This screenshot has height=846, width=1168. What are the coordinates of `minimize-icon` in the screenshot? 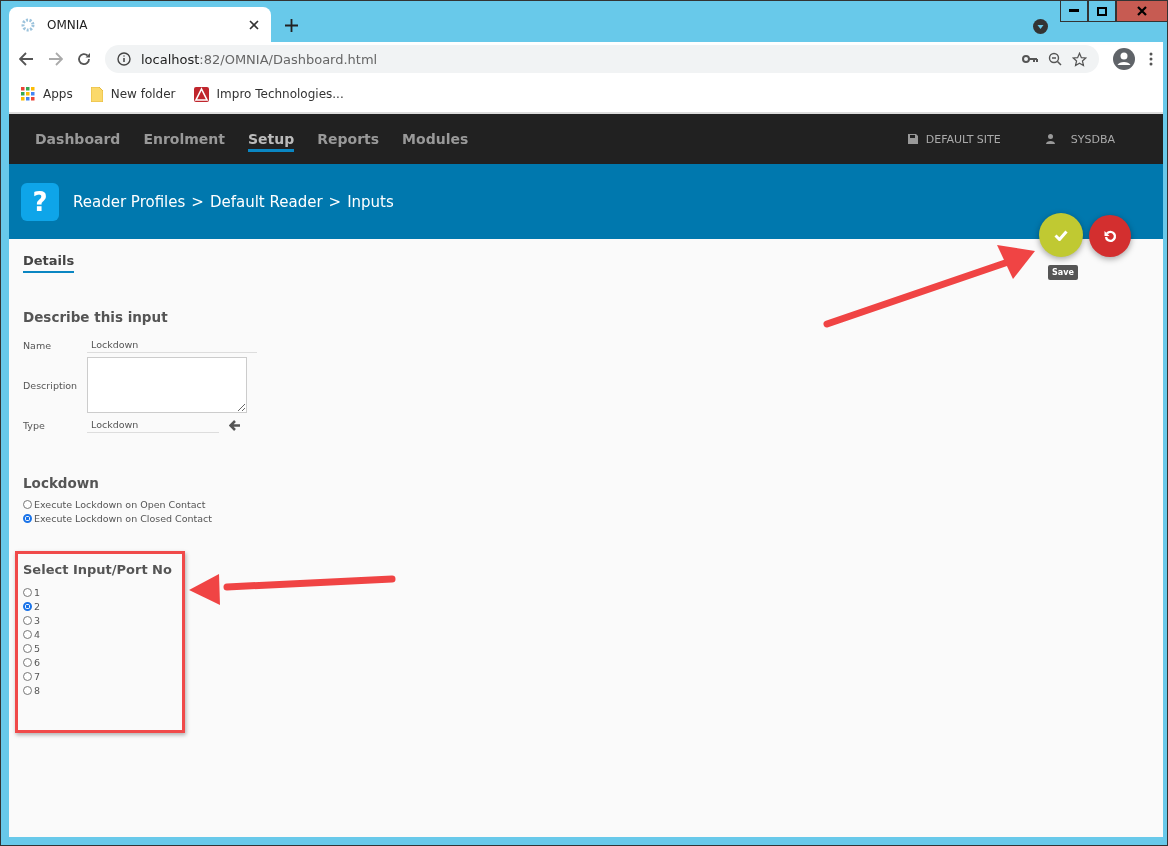 It's located at (1074, 11).